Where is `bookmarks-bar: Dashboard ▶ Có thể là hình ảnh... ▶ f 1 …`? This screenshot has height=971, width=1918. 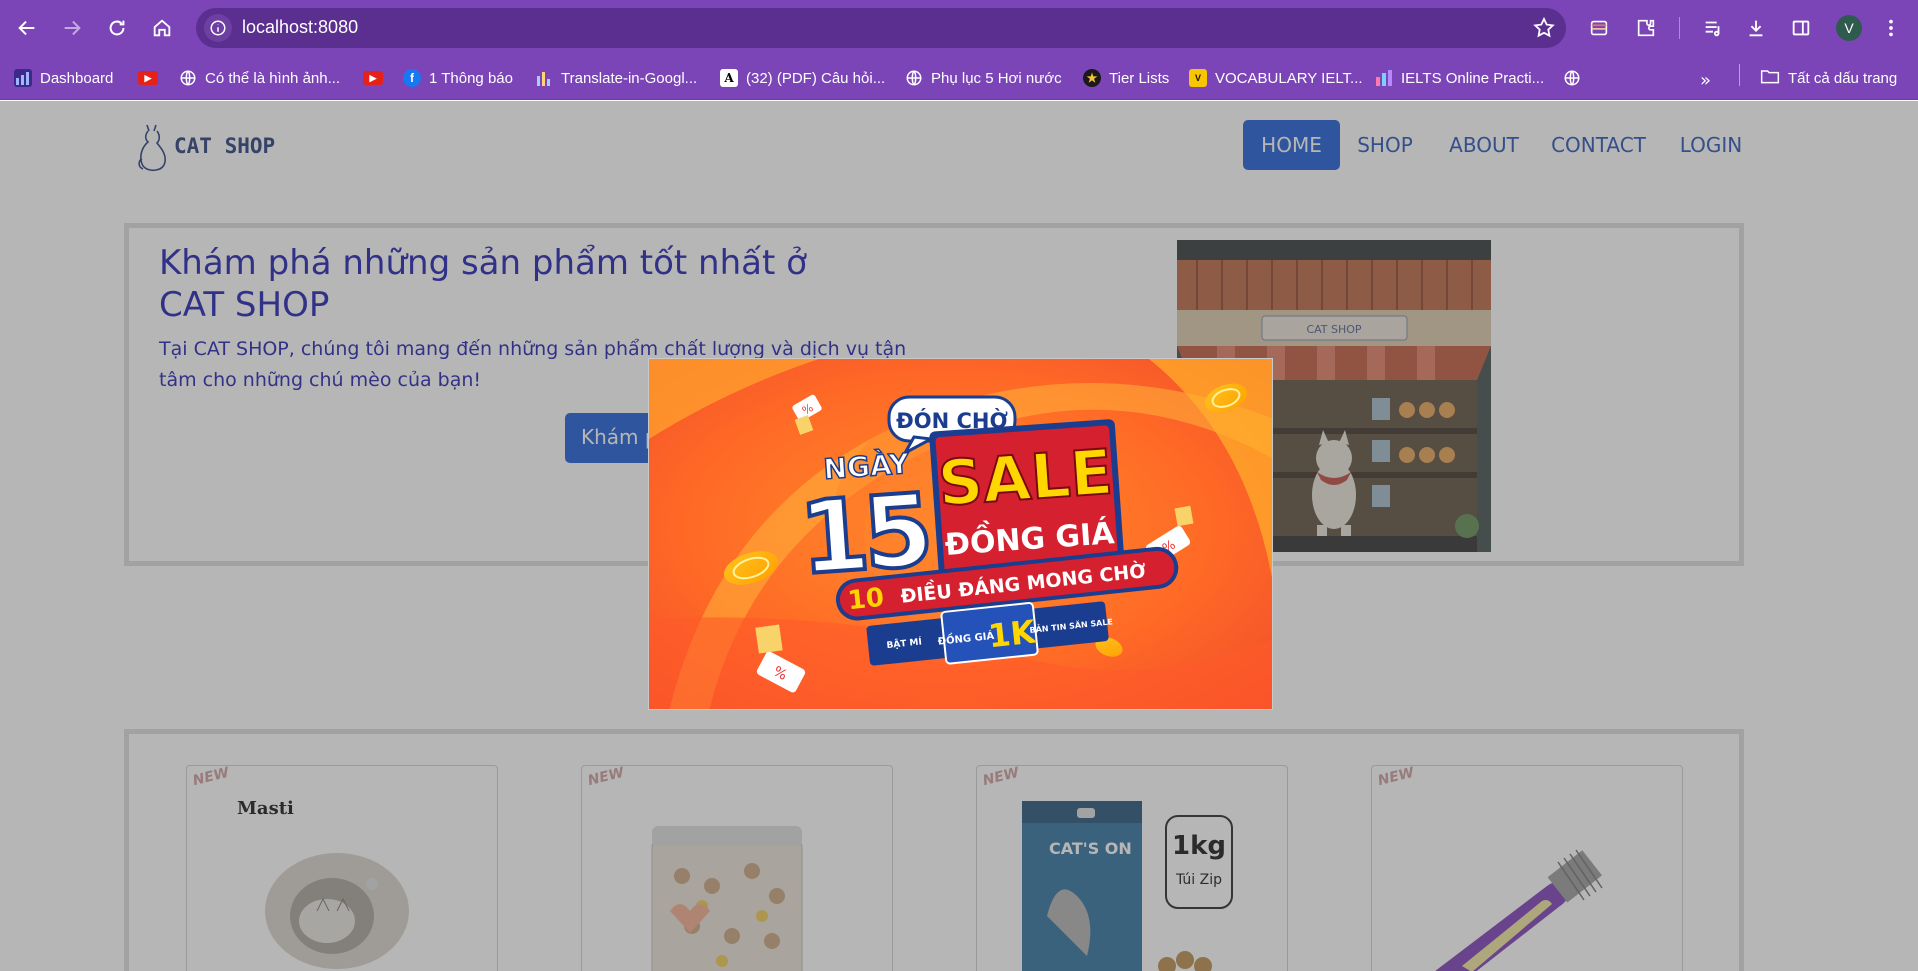
bookmarks-bar: Dashboard ▶ Có thể là hình ảnh... ▶ f 1 … is located at coordinates (959, 78).